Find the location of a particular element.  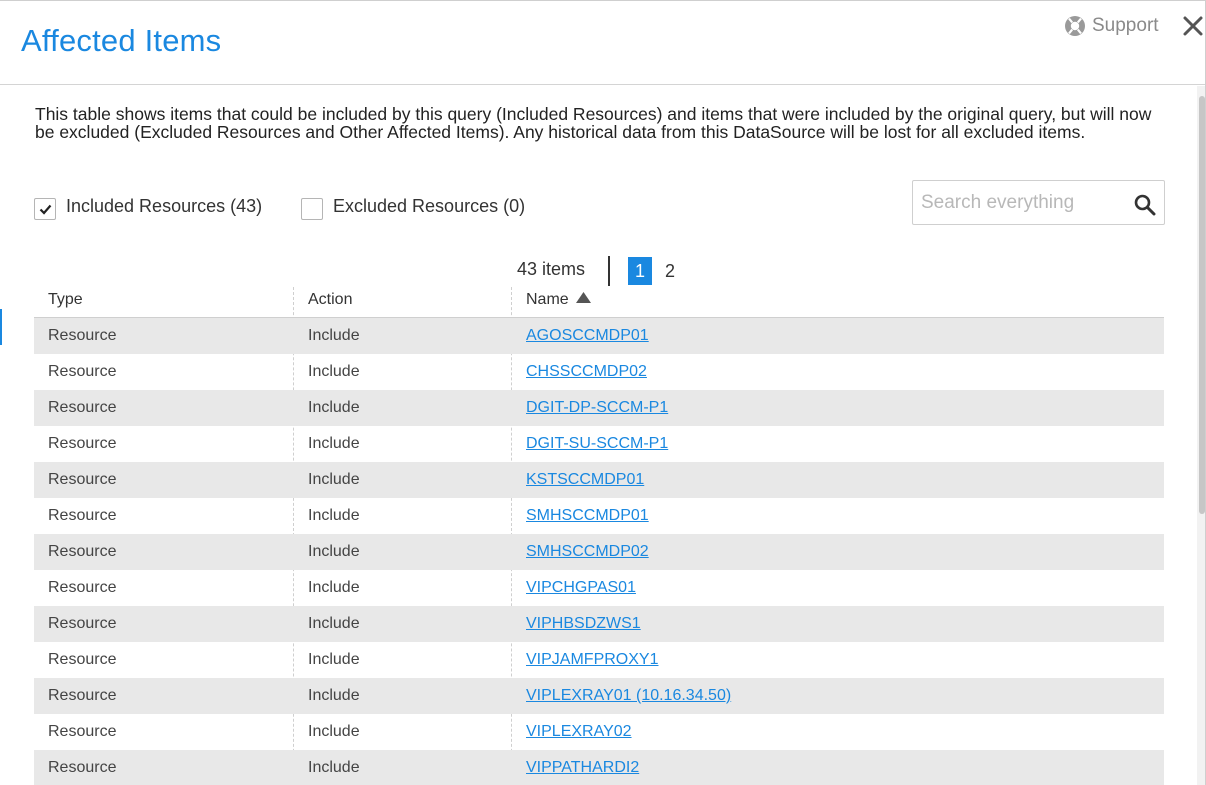

lifebuoy-icon is located at coordinates (1075, 26).